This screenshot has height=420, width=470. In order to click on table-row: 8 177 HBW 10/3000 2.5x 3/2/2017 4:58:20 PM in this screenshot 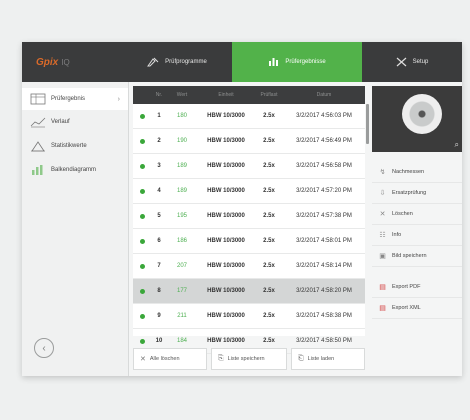, I will do `click(249, 291)`.